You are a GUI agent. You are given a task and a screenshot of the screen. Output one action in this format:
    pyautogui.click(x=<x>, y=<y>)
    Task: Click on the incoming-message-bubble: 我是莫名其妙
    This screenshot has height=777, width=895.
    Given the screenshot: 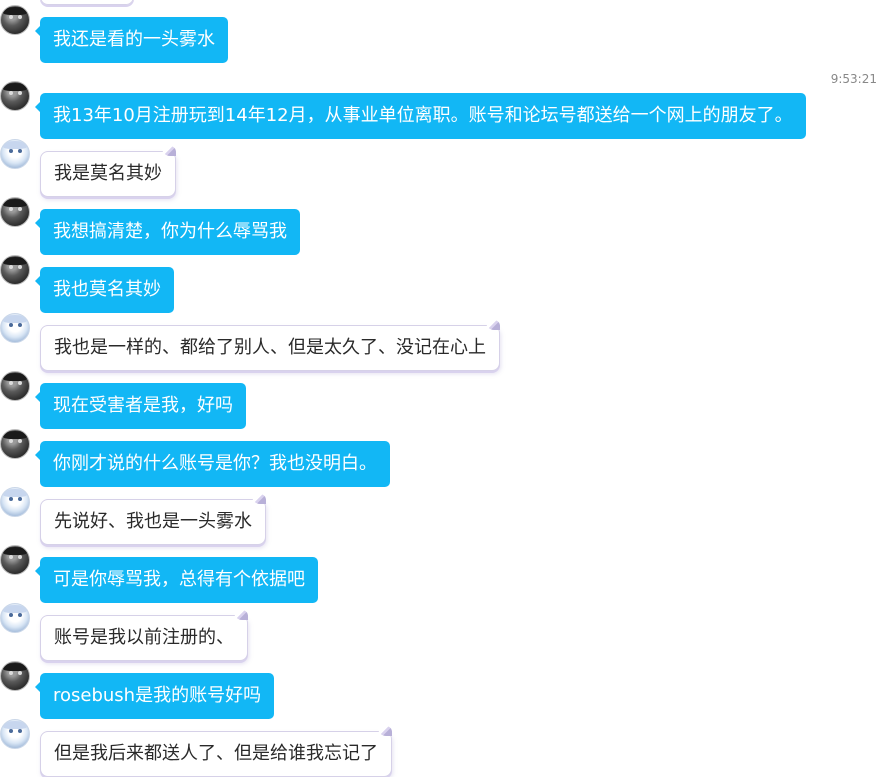 What is the action you would take?
    pyautogui.click(x=108, y=171)
    